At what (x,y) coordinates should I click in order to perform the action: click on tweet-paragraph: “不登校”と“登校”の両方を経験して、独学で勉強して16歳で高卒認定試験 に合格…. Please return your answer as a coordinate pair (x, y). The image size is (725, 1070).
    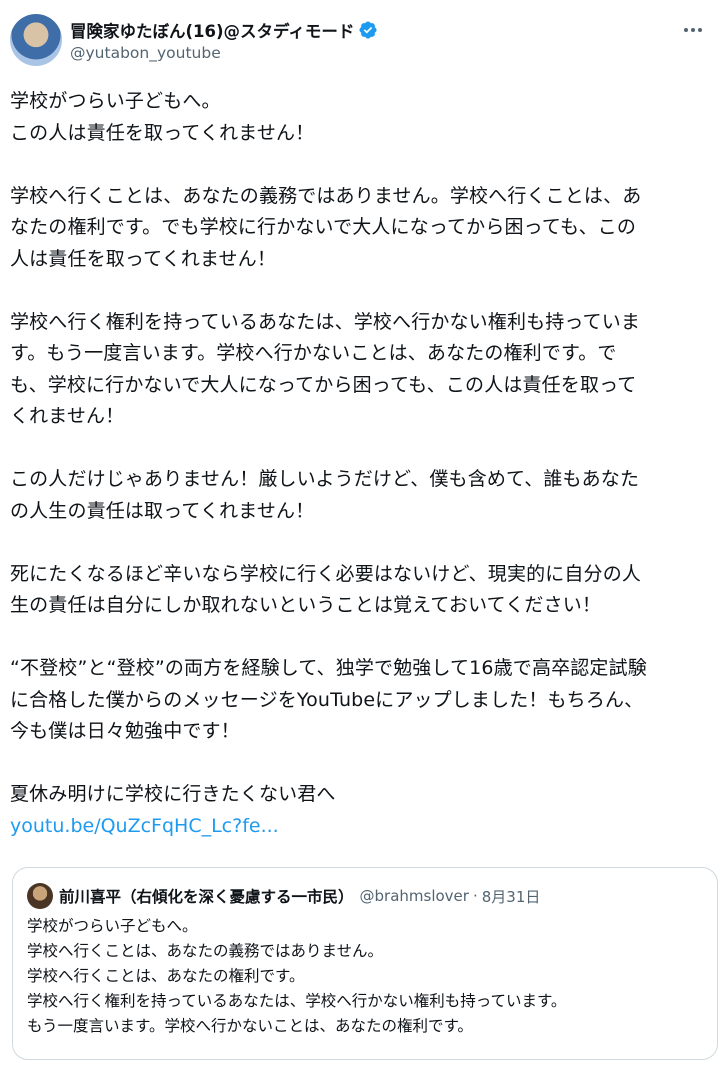
    Looking at the image, I should click on (328, 699).